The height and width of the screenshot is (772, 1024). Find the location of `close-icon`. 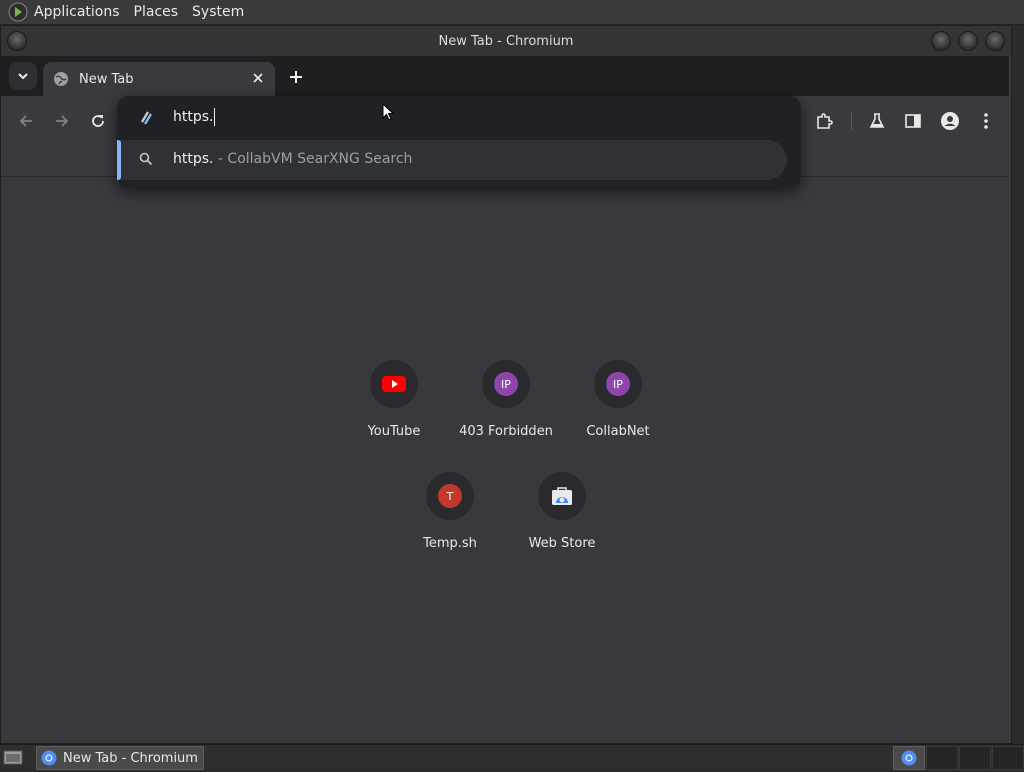

close-icon is located at coordinates (258, 78).